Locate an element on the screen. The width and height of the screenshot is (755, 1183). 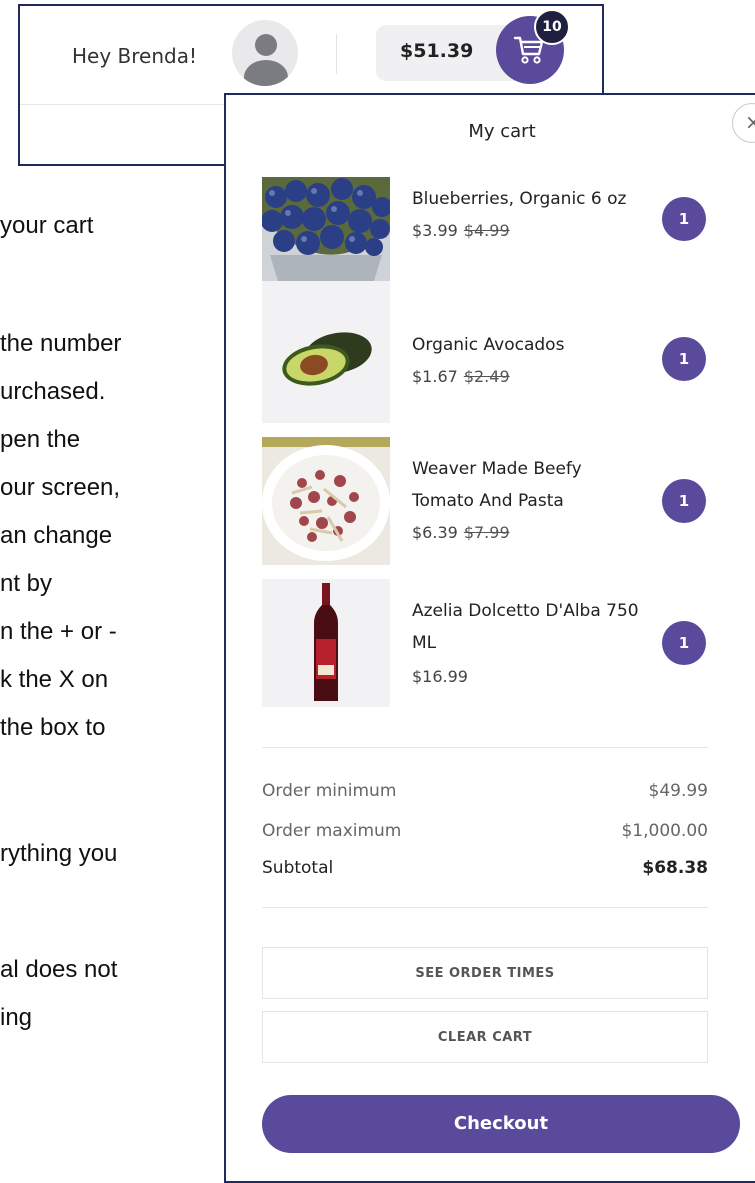
instruction-line: the box to is located at coordinates (53, 727).